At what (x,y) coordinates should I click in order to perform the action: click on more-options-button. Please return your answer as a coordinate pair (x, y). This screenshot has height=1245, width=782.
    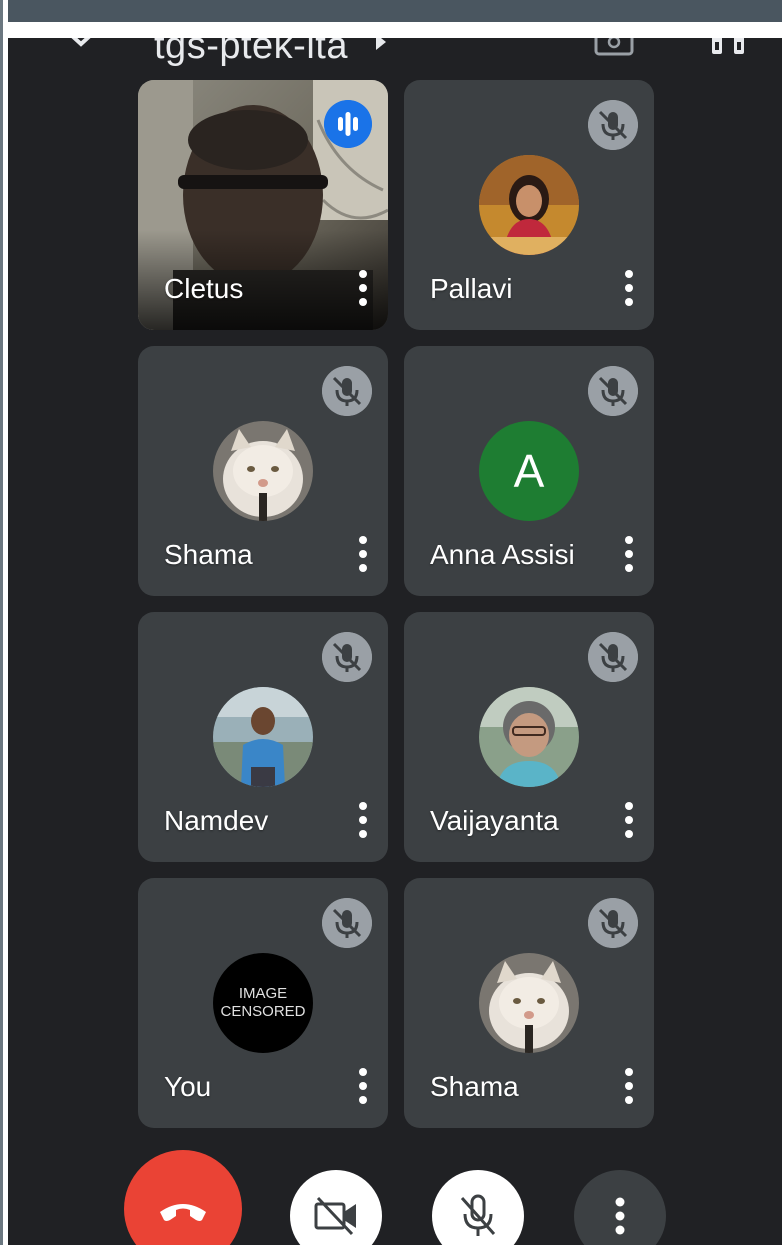
    Looking at the image, I should click on (620, 1207).